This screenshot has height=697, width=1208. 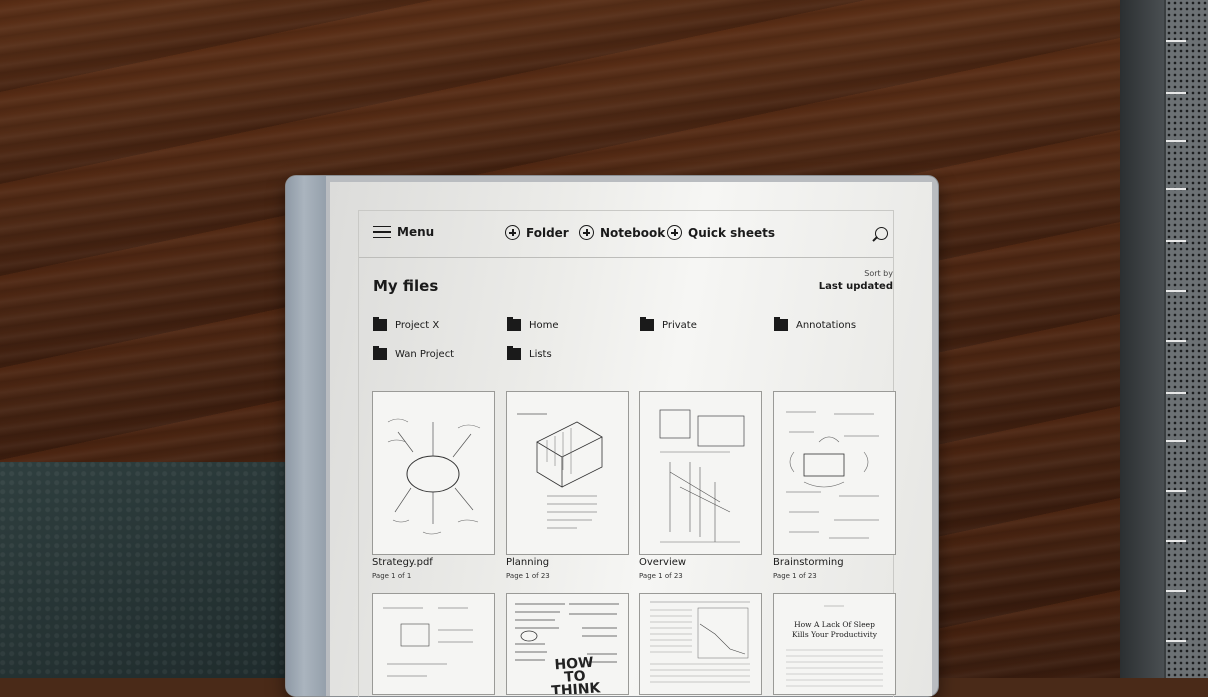 What do you see at coordinates (567, 644) in the screenshot?
I see `document-thumbnail: HOW TO THINK` at bounding box center [567, 644].